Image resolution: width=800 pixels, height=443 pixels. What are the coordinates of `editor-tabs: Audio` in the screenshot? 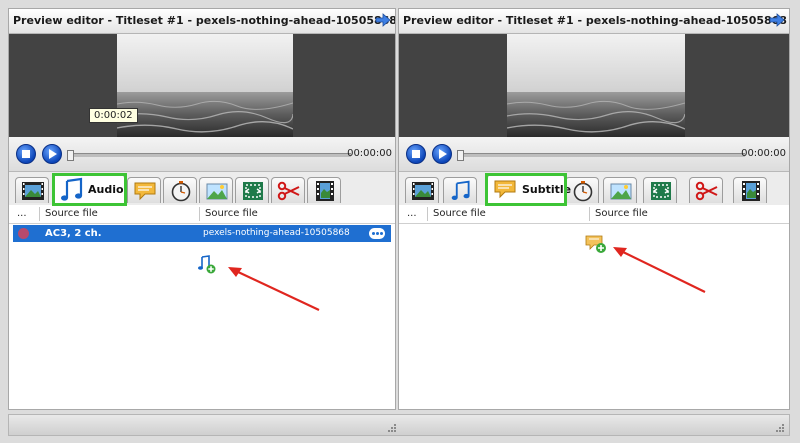 It's located at (202, 189).